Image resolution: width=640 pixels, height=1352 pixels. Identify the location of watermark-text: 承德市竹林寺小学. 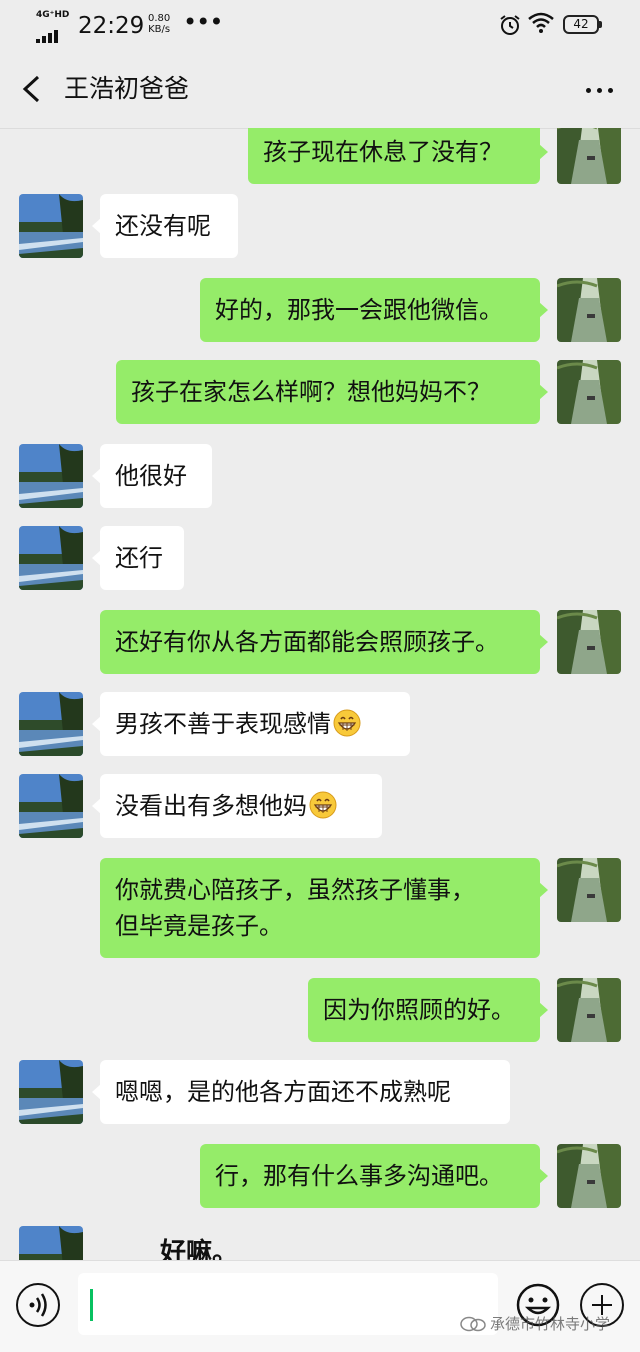
(550, 1324).